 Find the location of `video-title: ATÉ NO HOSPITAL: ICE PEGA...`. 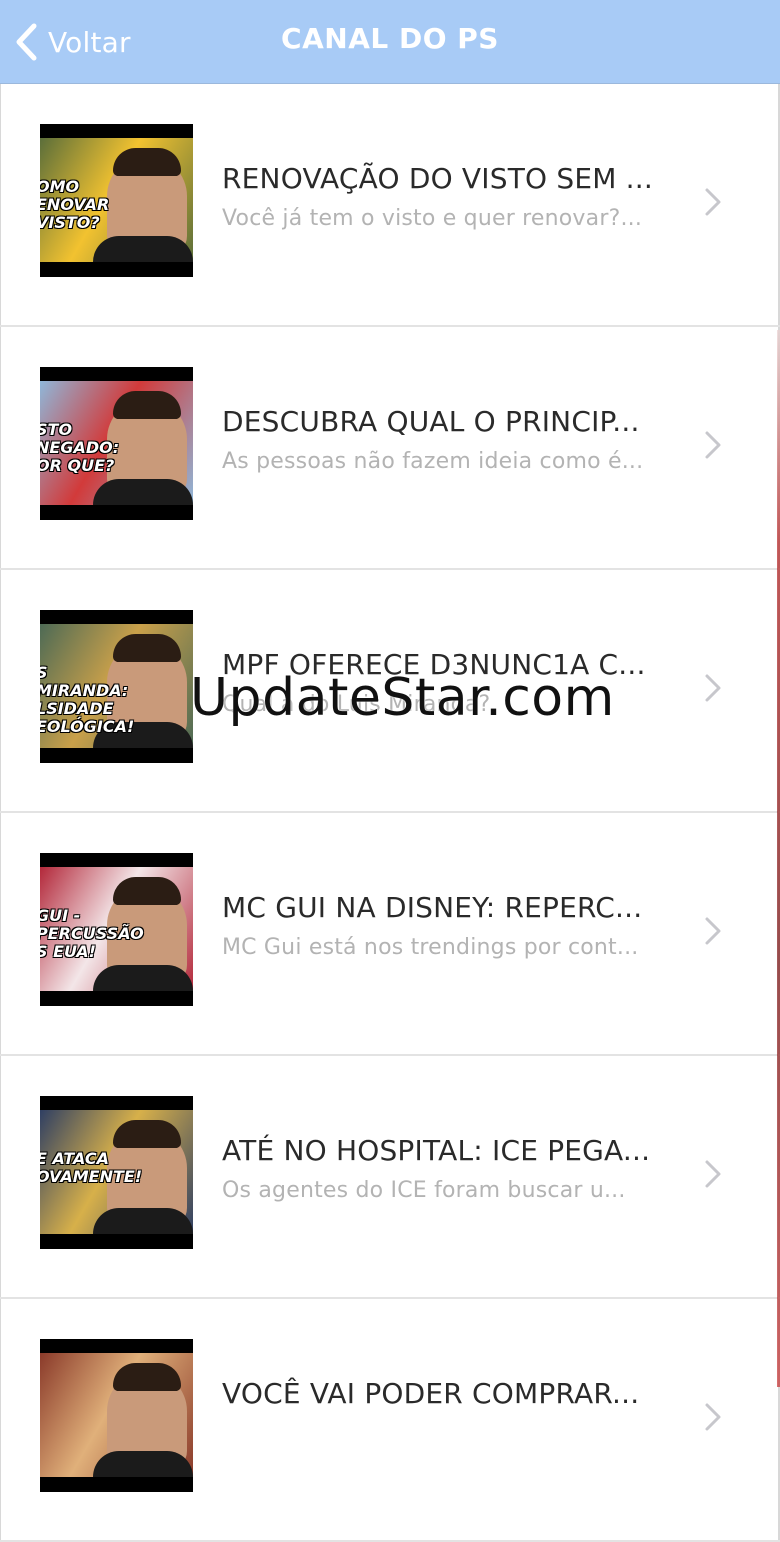

video-title: ATÉ NO HOSPITAL: ICE PEGA... is located at coordinates (436, 1150).